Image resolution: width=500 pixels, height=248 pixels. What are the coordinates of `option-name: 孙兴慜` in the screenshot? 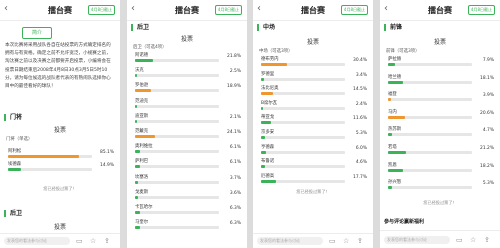 It's located at (394, 182).